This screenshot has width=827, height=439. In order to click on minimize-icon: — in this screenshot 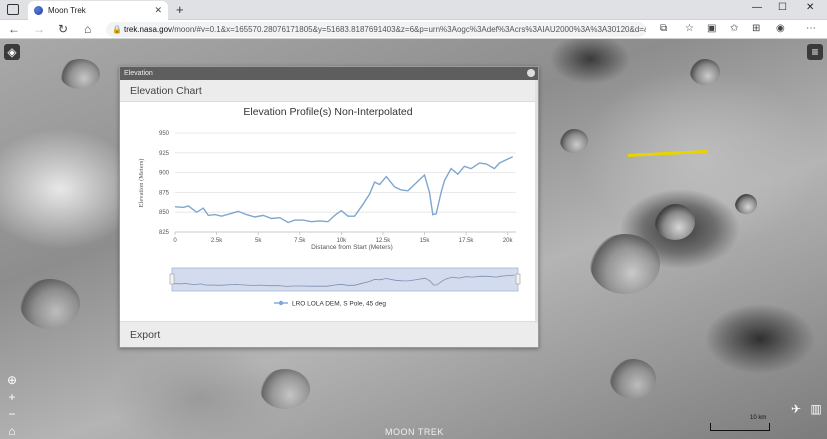, I will do `click(757, 7)`.